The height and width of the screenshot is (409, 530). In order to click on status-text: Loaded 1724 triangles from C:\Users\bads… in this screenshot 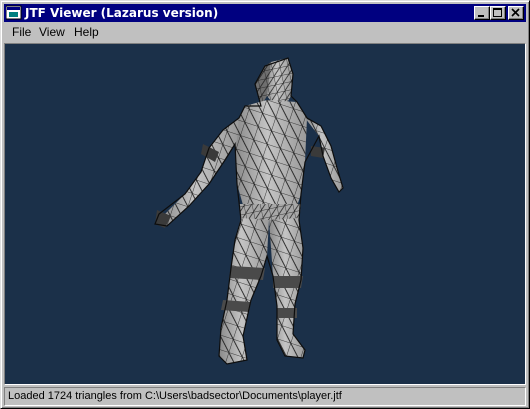, I will do `click(175, 396)`.